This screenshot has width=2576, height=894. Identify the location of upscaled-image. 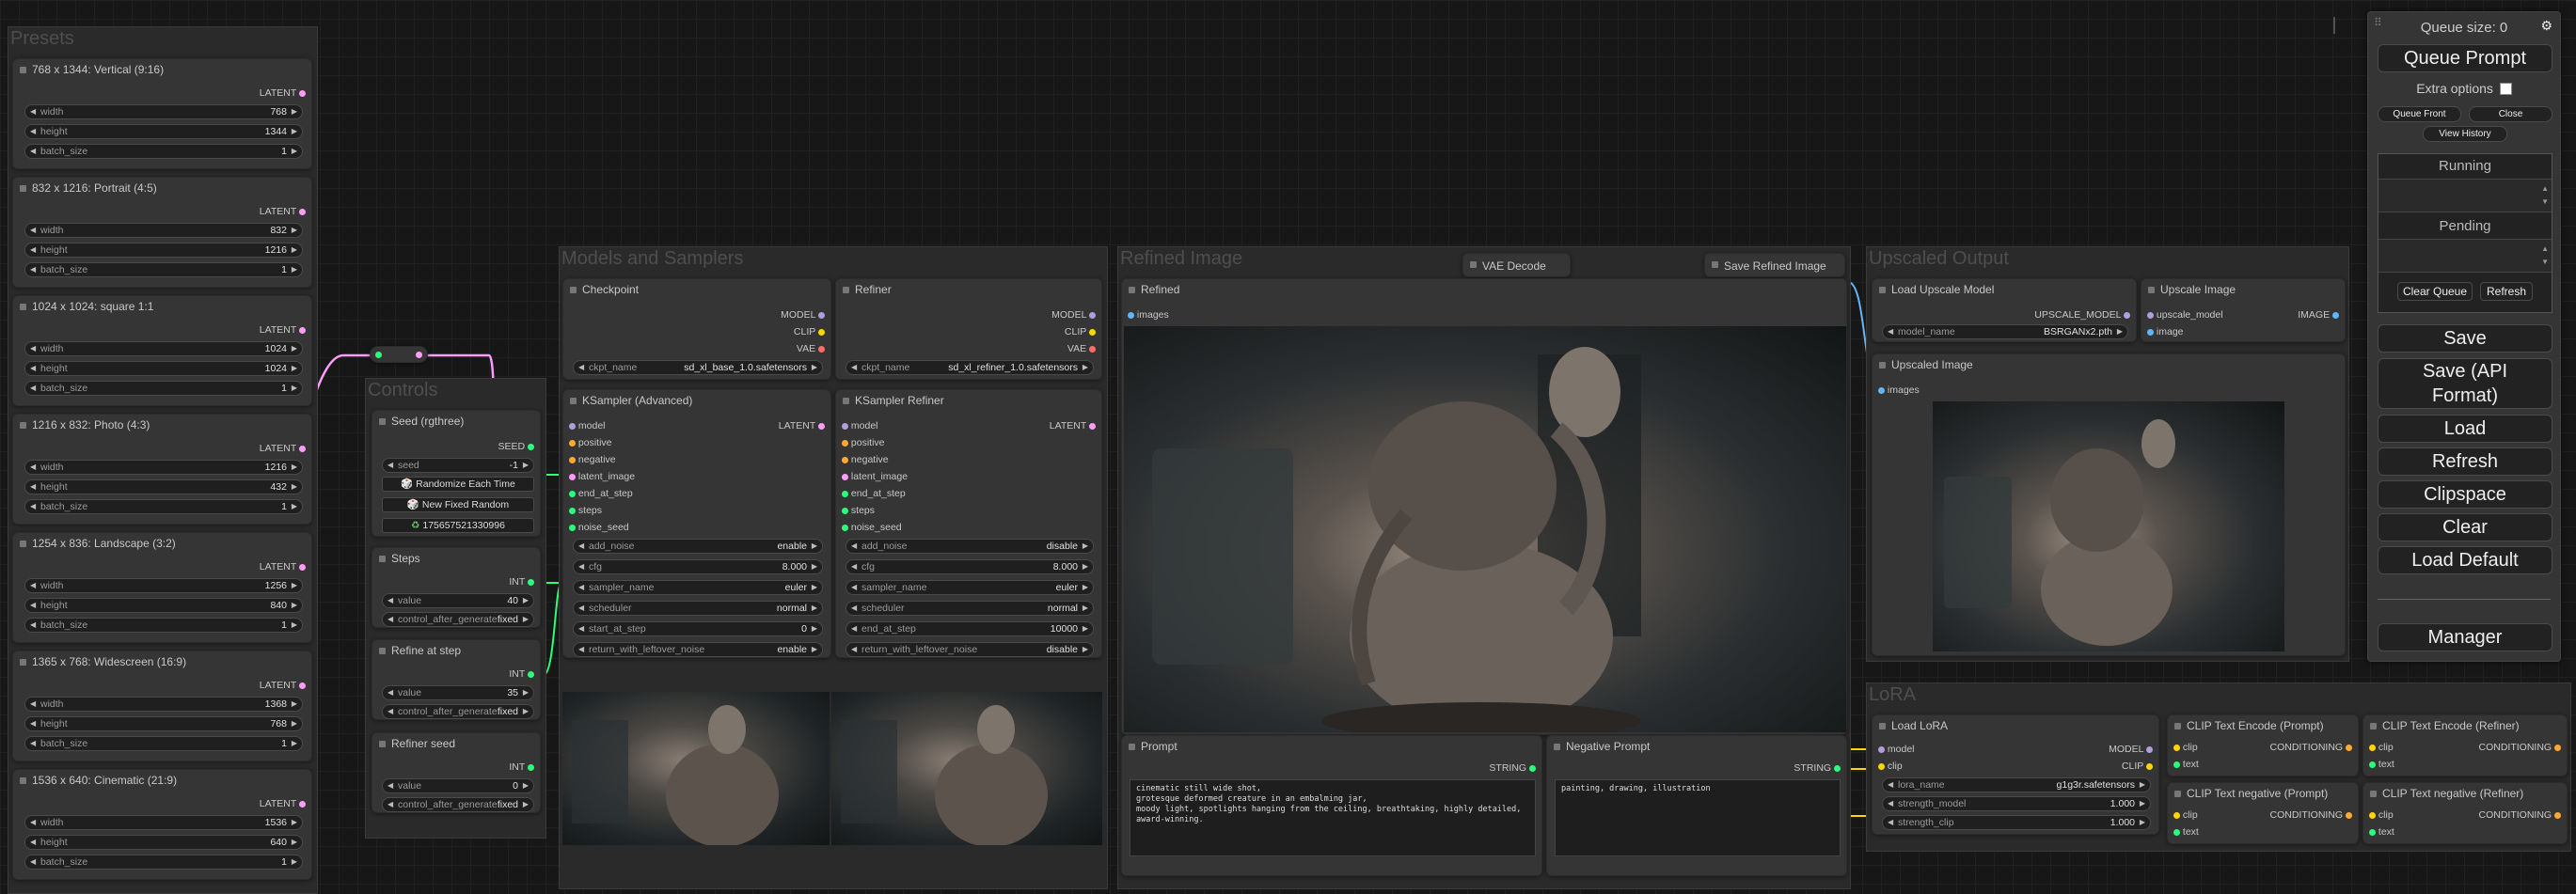
(2108, 526).